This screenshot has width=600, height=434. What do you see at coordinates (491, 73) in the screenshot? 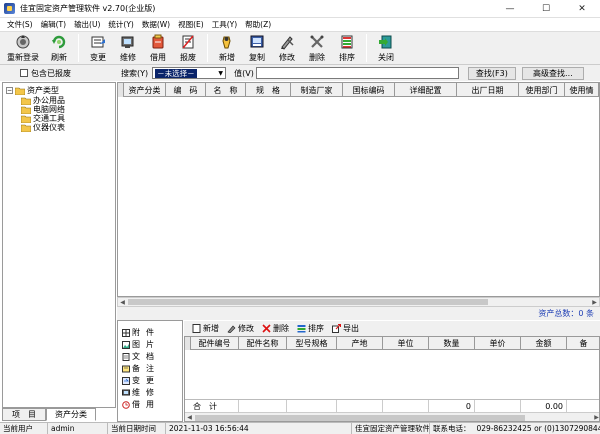
I see `find-button: 查找(F3)` at bounding box center [491, 73].